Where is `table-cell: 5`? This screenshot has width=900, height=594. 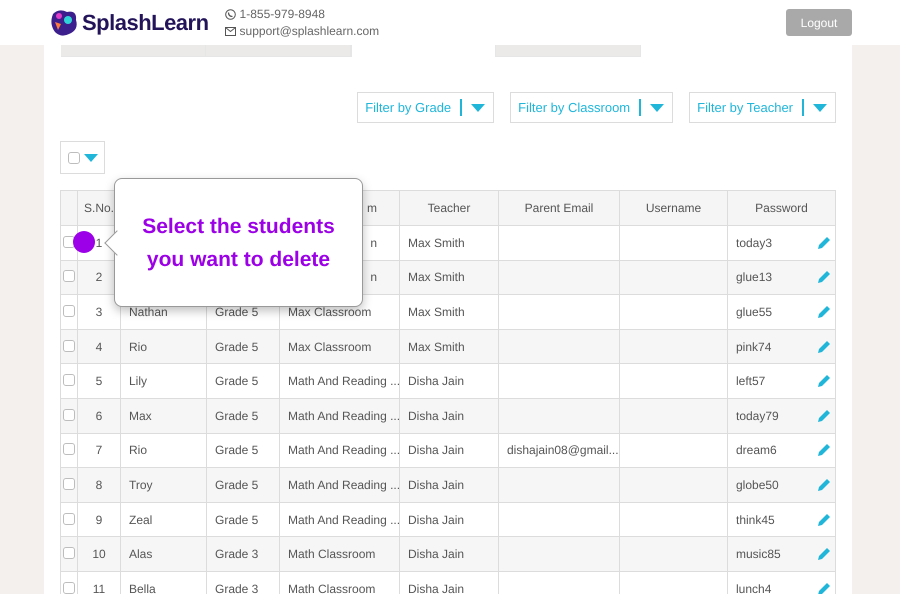 table-cell: 5 is located at coordinates (99, 381).